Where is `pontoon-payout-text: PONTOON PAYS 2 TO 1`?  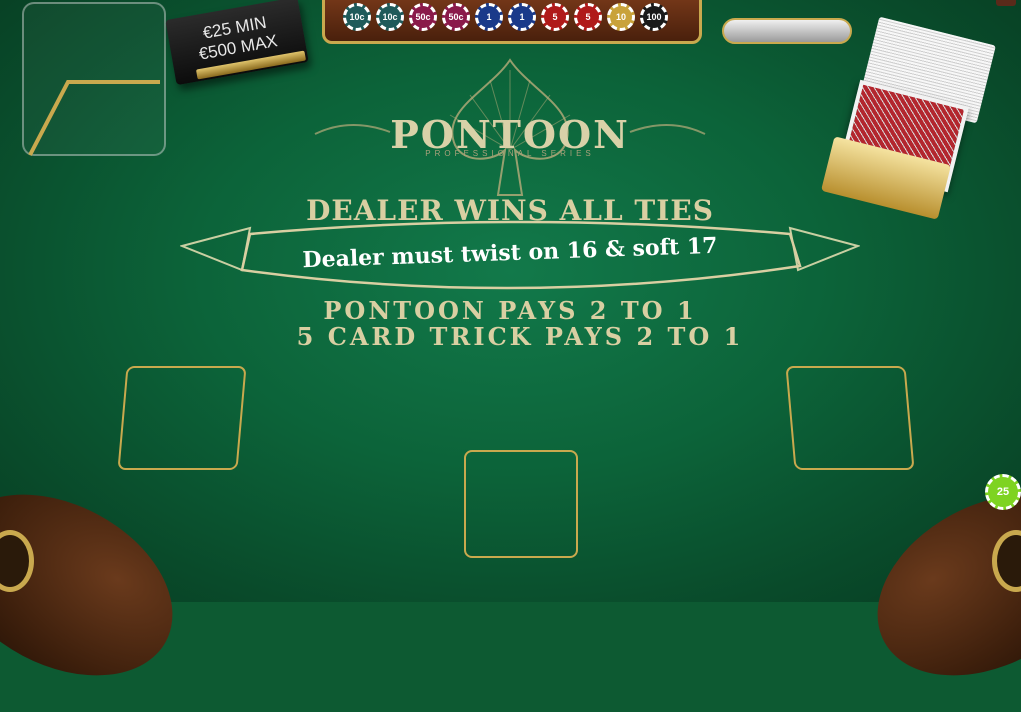
pontoon-payout-text: PONTOON PAYS 2 TO 1 is located at coordinates (510, 310).